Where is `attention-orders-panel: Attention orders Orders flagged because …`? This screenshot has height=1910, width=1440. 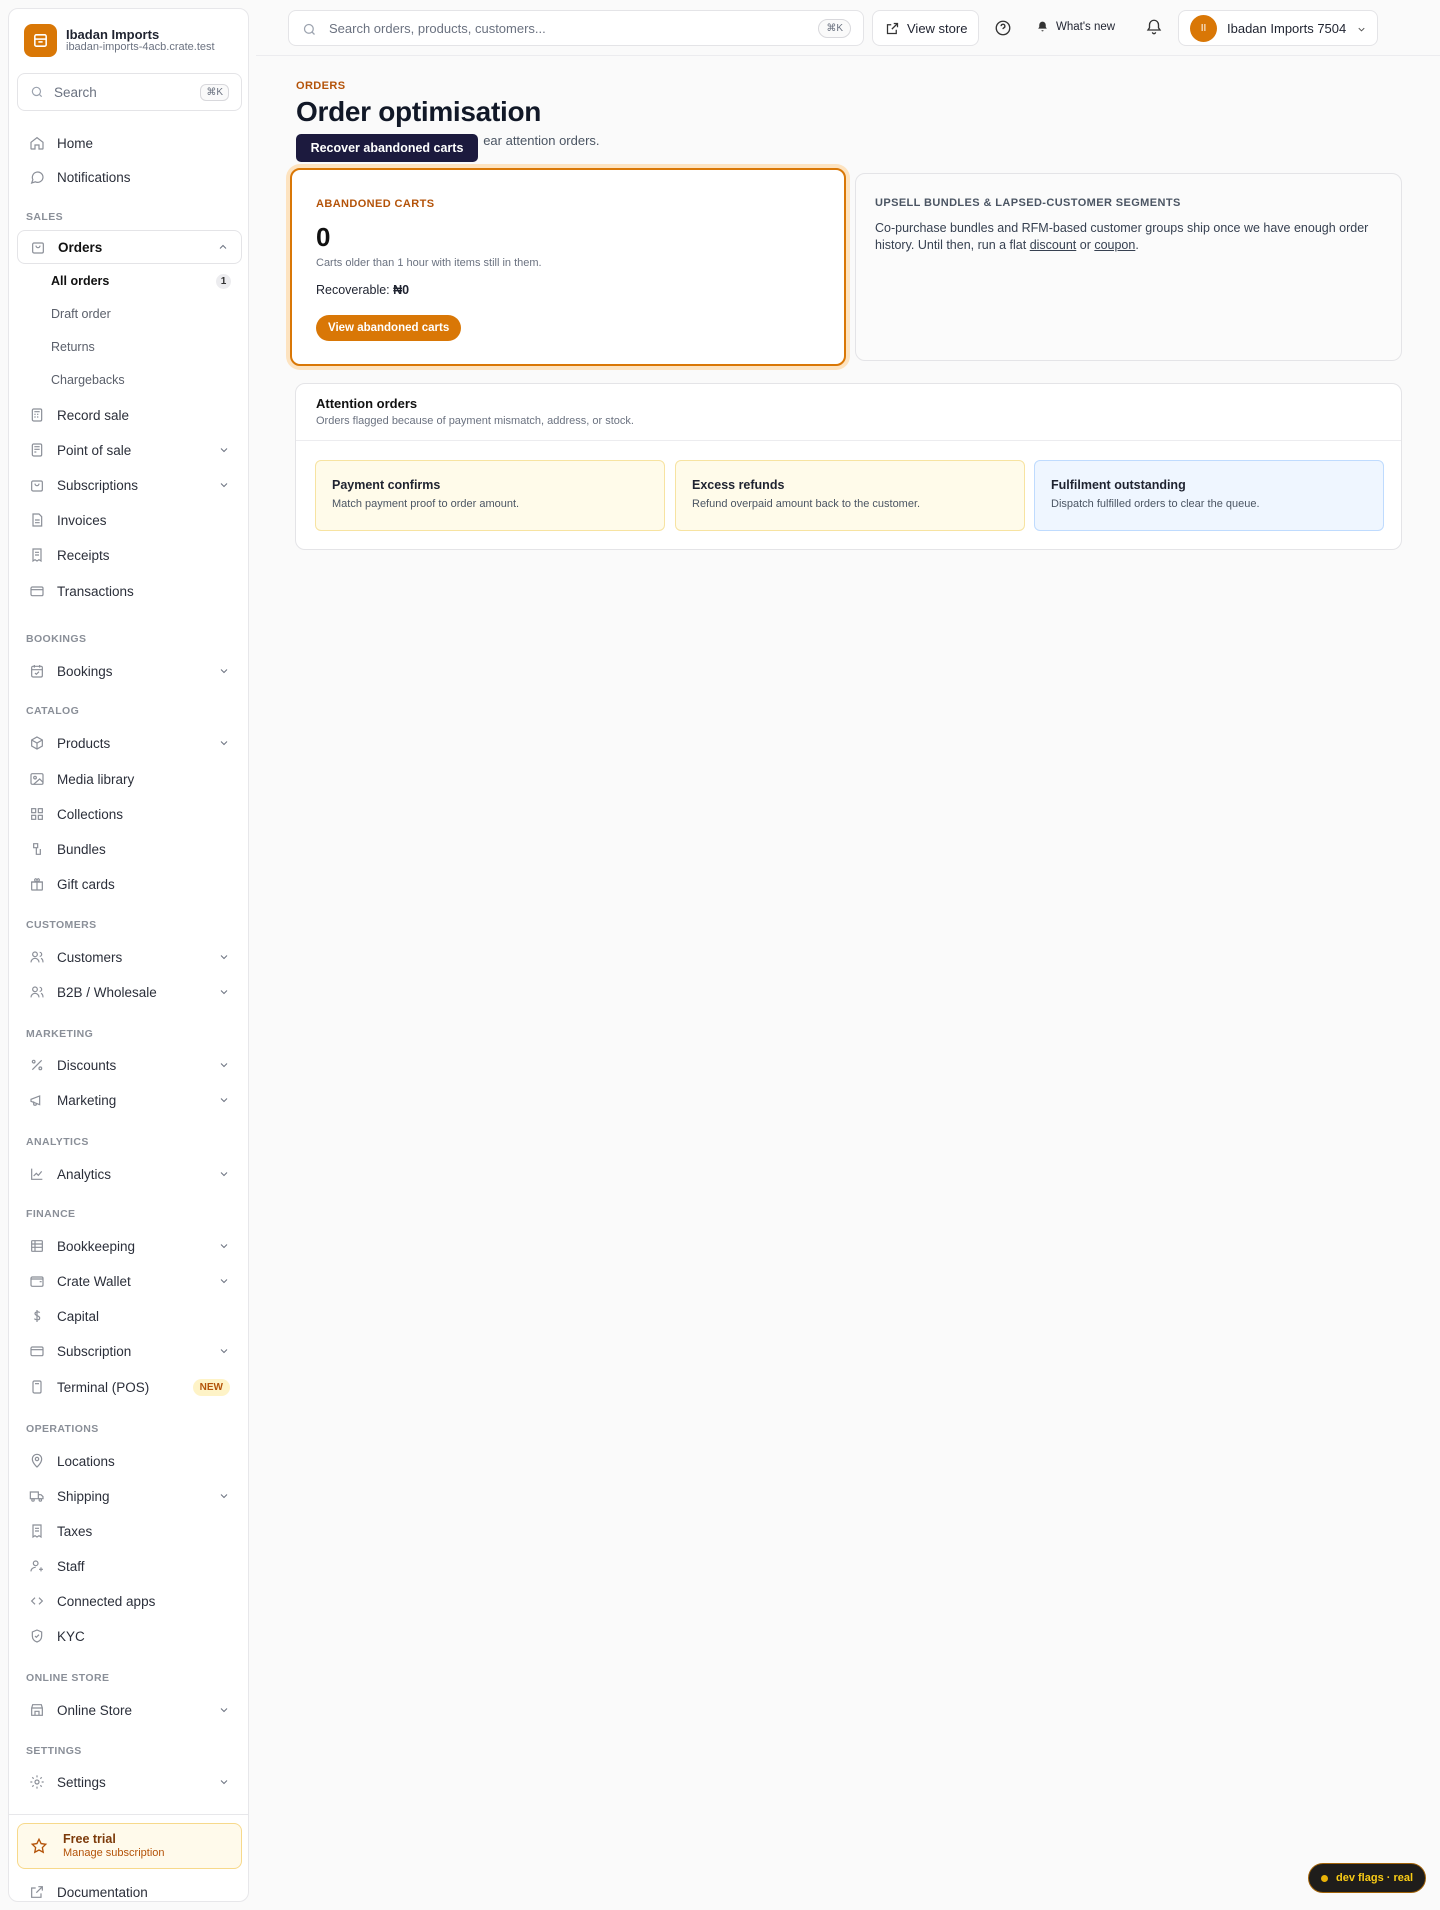
attention-orders-panel: Attention orders Orders flagged because … is located at coordinates (848, 466).